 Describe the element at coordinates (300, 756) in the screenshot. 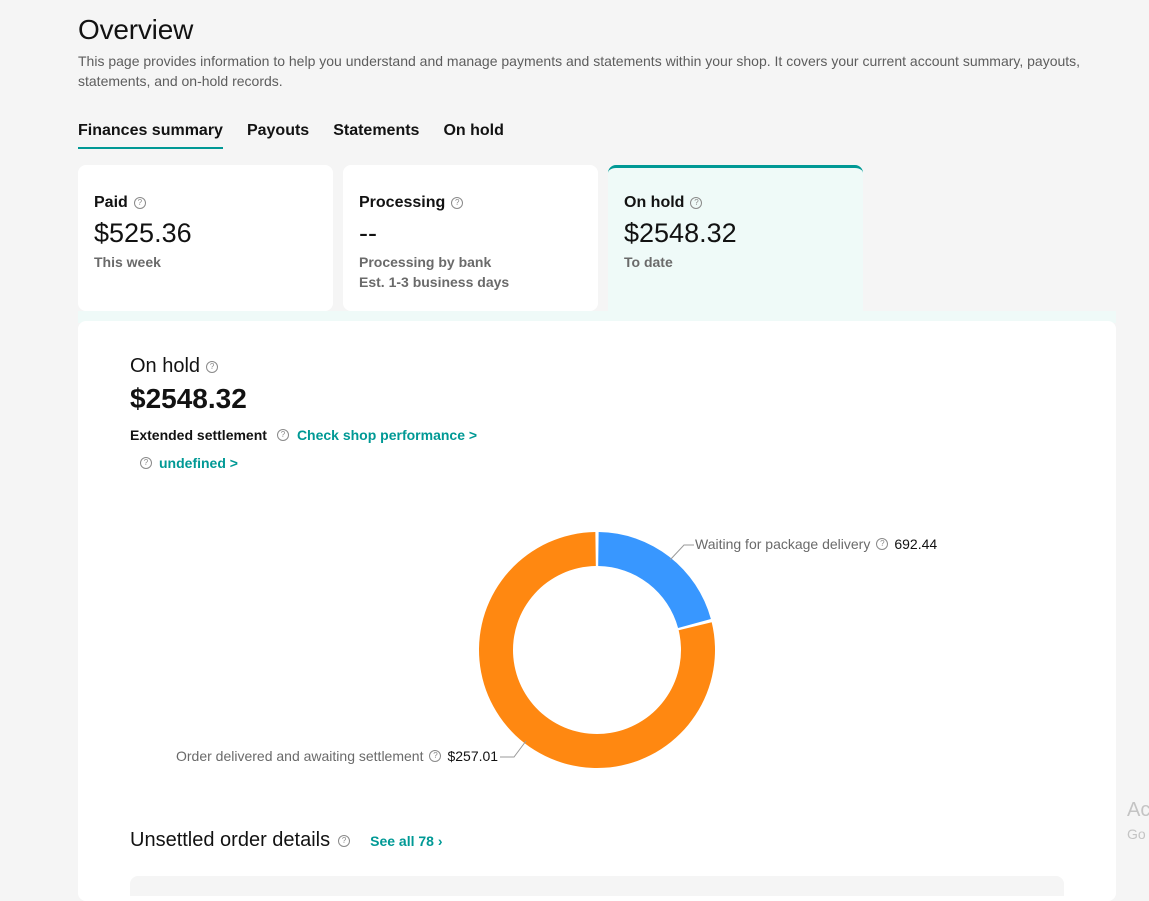

I see `legend-delivered-label: Order delivered and awaiting settlement` at that location.